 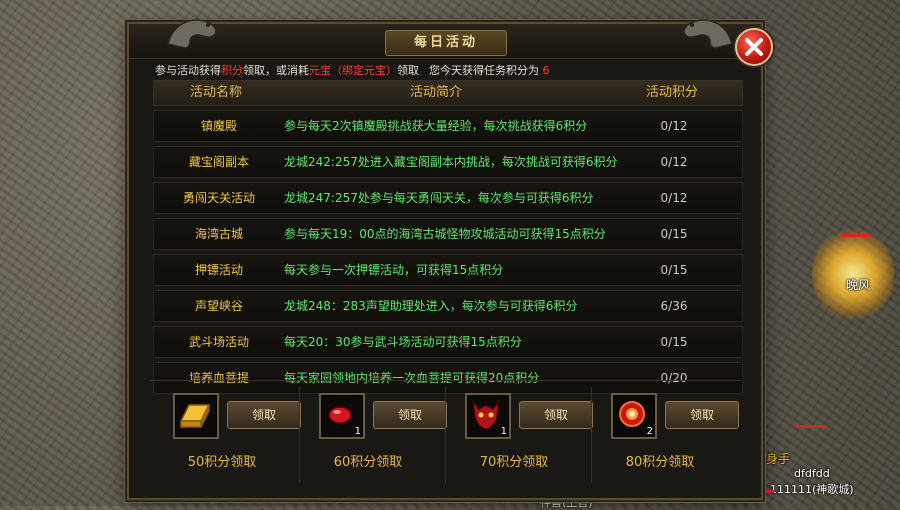 I want to click on reward-count: 2, so click(x=649, y=431).